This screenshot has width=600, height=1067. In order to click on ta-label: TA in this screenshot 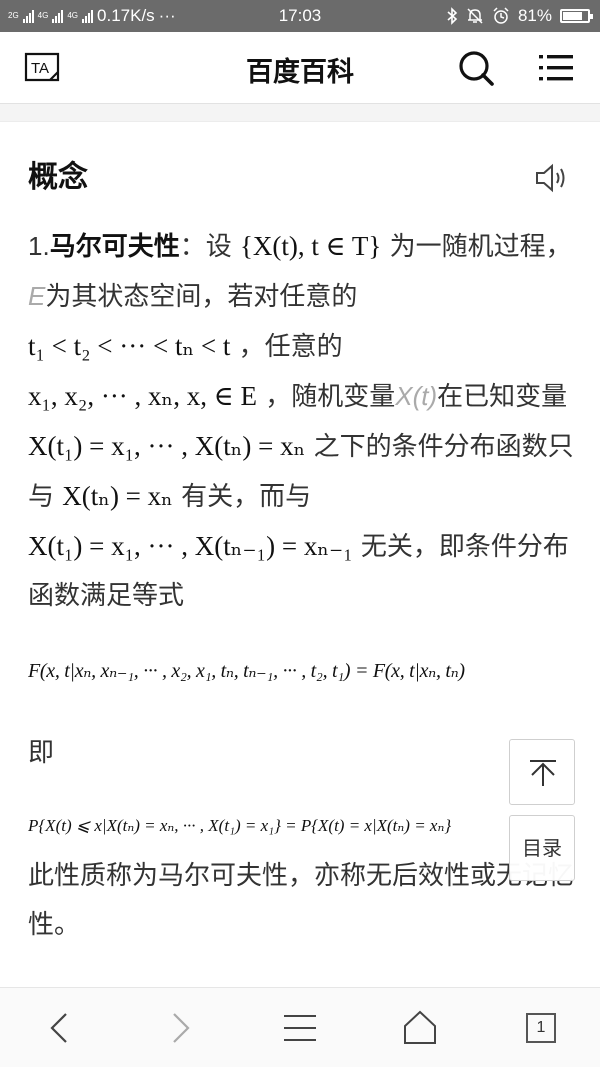, I will do `click(40, 68)`.